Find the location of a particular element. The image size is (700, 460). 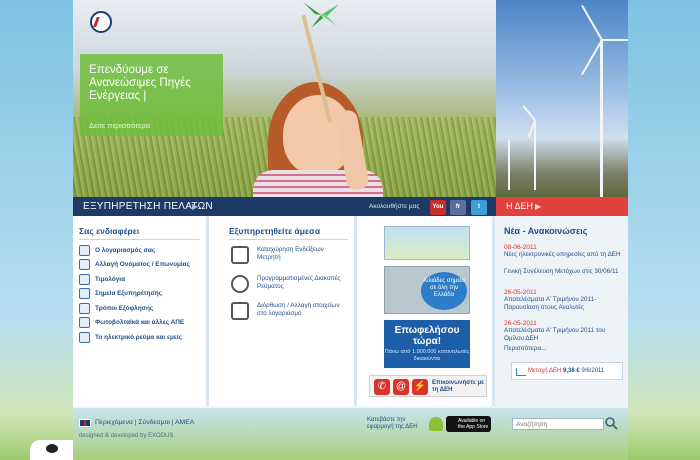

map-banner-text: Χιλιάδες σημεία σε όλη την Ελλάδα is located at coordinates (444, 291).